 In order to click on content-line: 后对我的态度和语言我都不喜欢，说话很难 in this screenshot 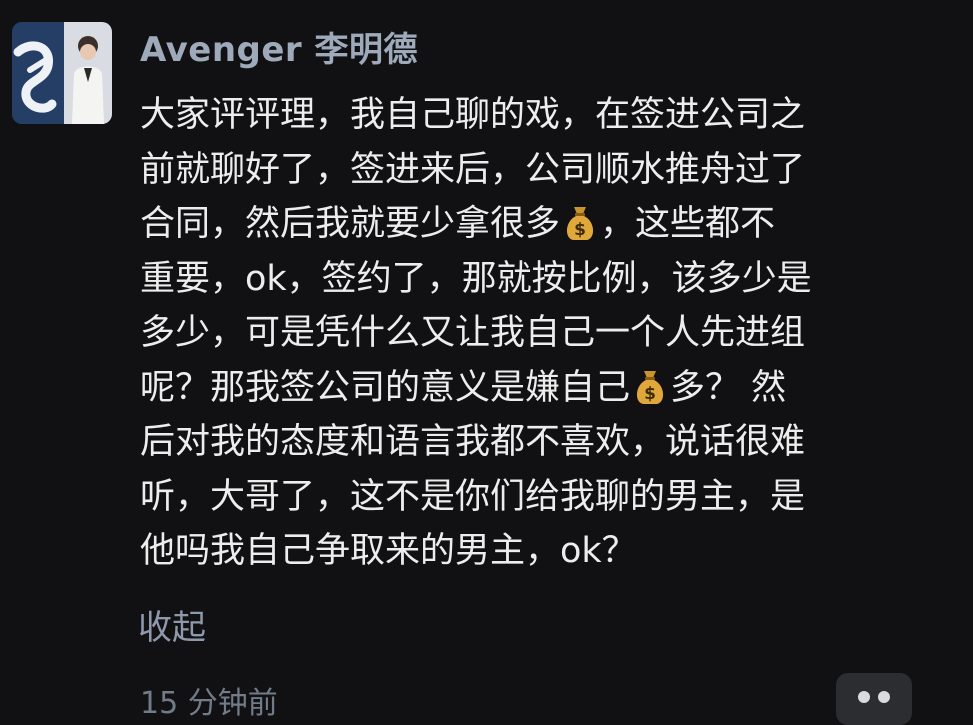, I will do `click(535, 442)`.